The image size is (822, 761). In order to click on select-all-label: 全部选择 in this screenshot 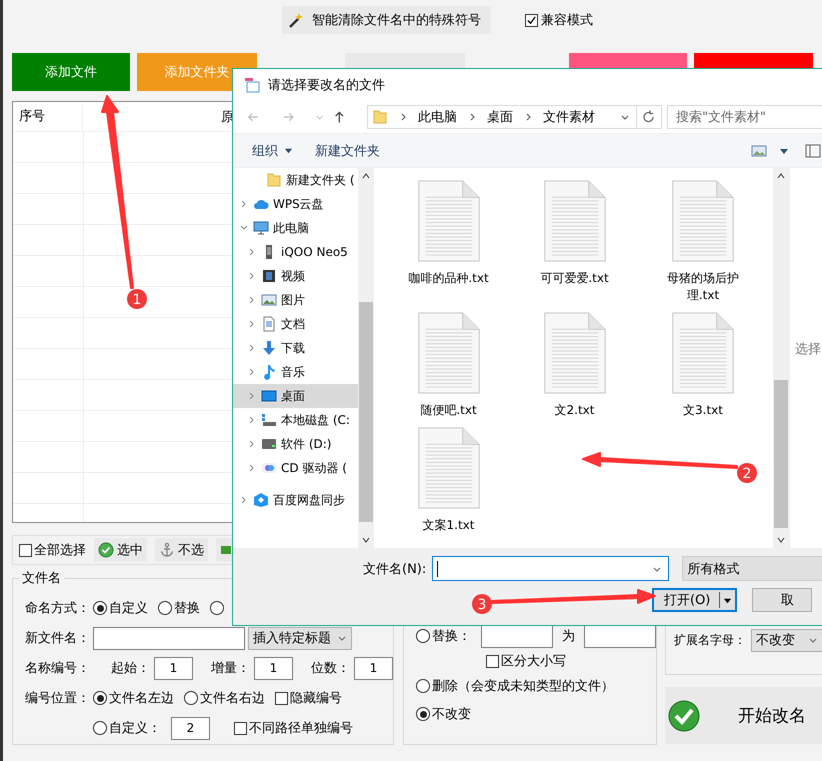, I will do `click(60, 550)`.